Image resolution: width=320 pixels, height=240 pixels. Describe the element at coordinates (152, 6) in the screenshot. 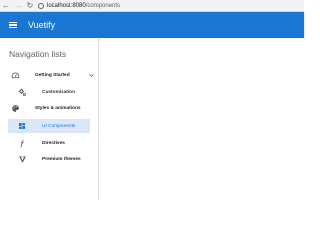

I see `browser-toolbar: ← → ↻ localhost:8080/components` at that location.